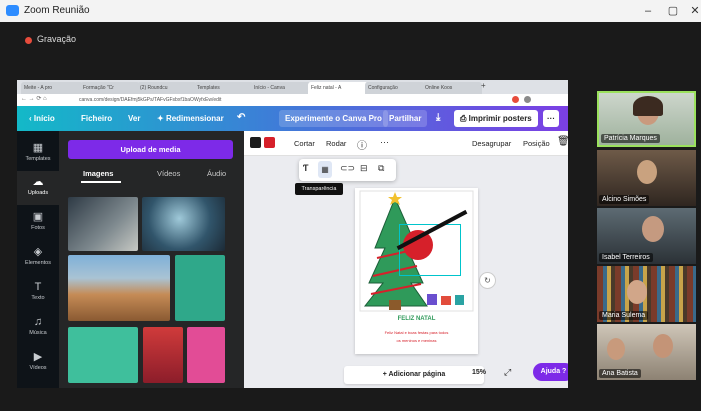 This screenshot has width=701, height=411. Describe the element at coordinates (281, 88) in the screenshot. I see `browser-tab: Início - Canva` at that location.